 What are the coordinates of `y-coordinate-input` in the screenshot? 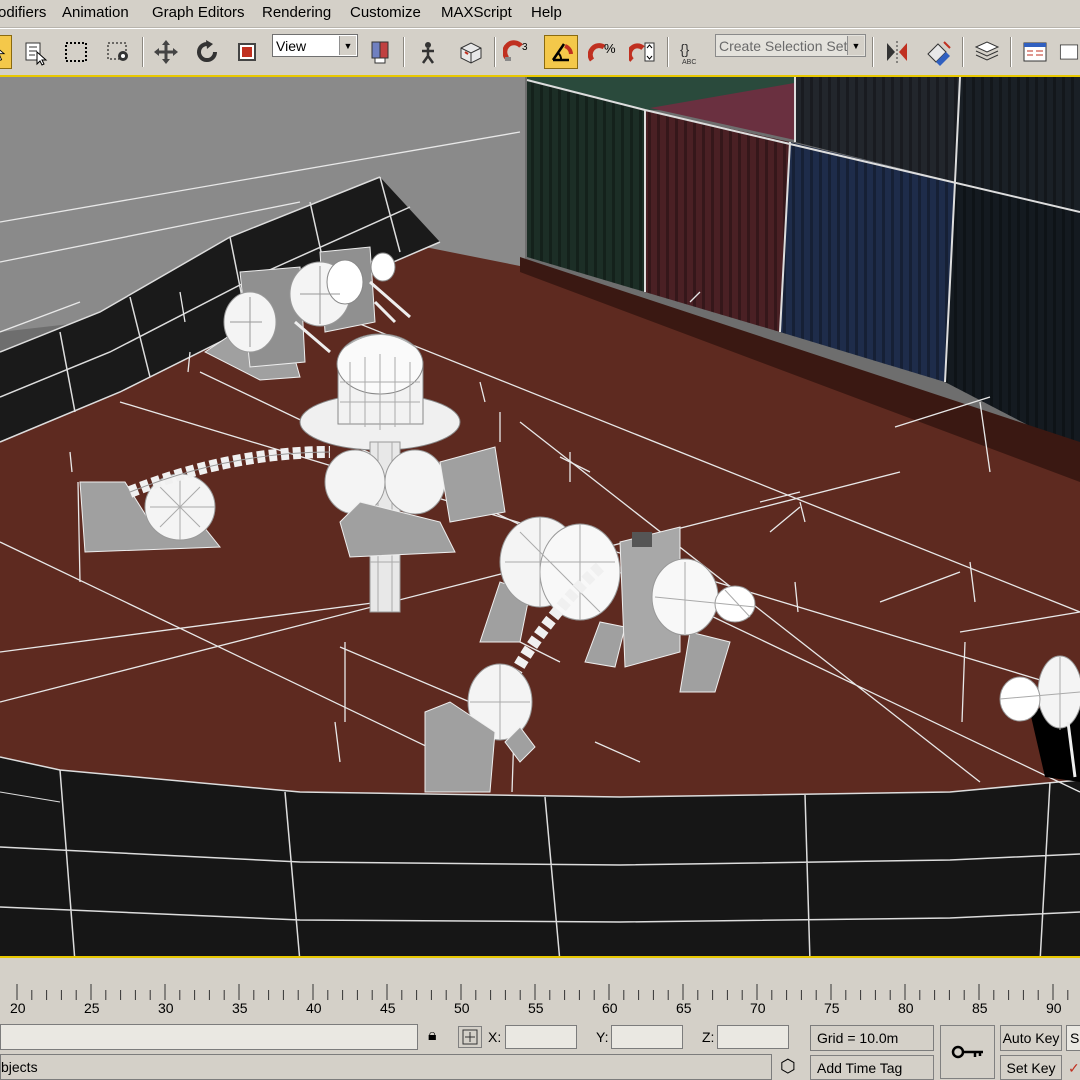 It's located at (647, 1037).